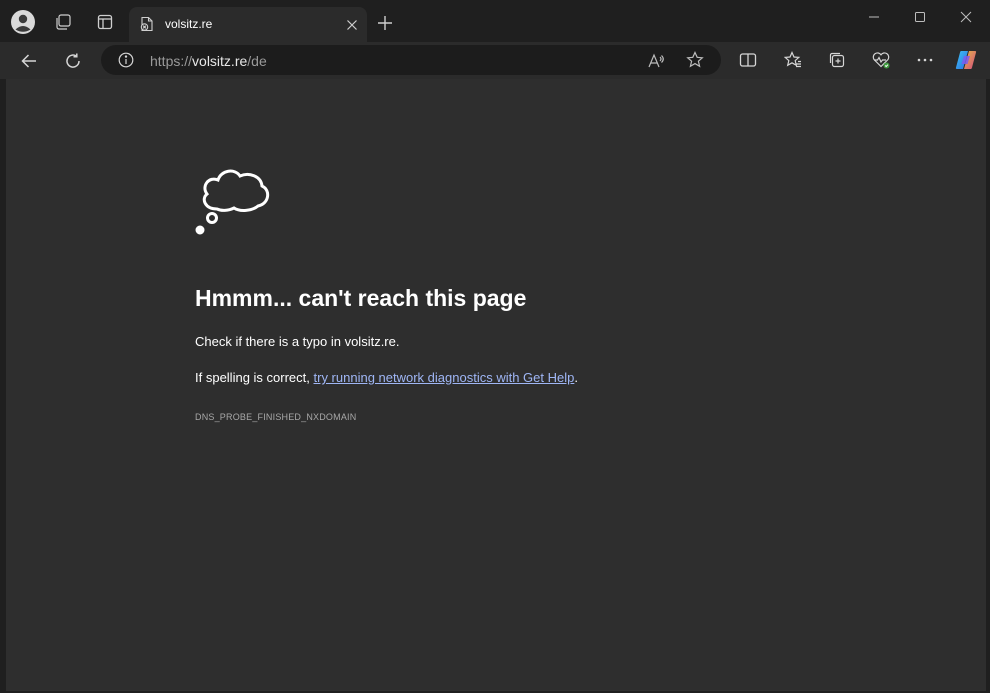  What do you see at coordinates (656, 61) in the screenshot?
I see `read-aloud-icon` at bounding box center [656, 61].